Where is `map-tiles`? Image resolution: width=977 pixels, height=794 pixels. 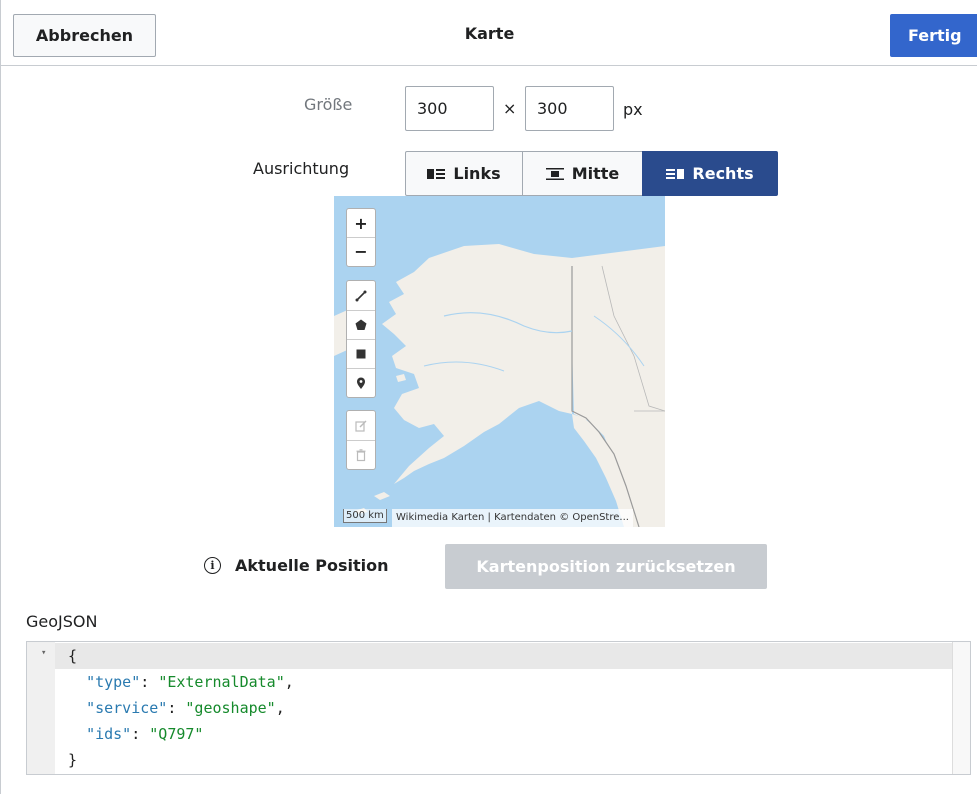 map-tiles is located at coordinates (499, 361).